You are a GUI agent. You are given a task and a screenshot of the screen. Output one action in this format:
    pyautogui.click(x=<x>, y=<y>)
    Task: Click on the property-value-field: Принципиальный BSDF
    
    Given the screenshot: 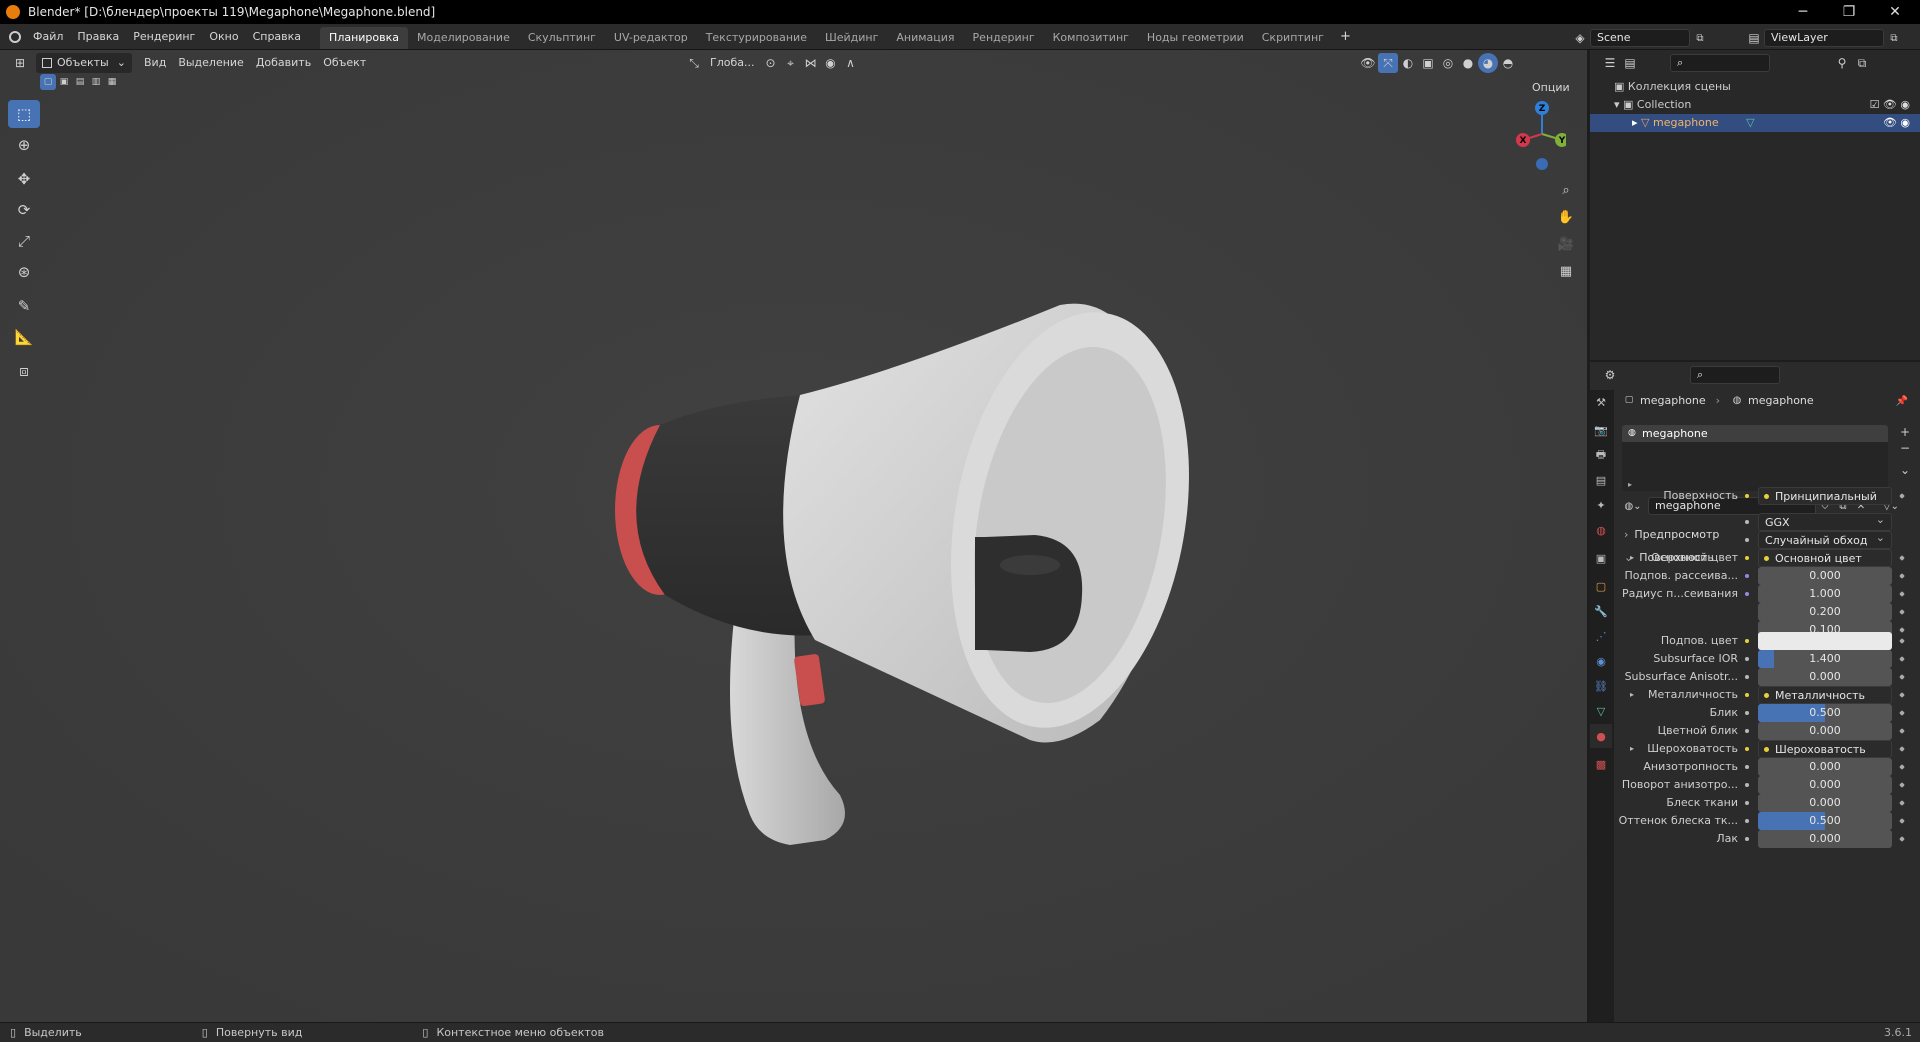 What is the action you would take?
    pyautogui.click(x=1825, y=496)
    